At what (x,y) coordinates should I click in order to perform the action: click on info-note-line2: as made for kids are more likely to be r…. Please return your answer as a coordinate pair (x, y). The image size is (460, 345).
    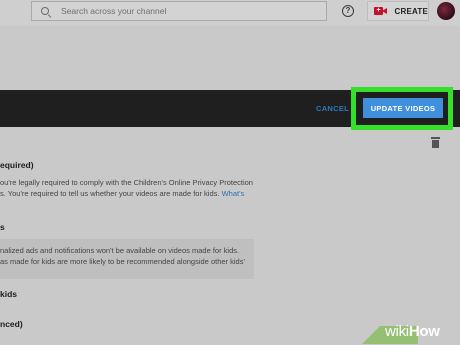
    Looking at the image, I should click on (122, 261).